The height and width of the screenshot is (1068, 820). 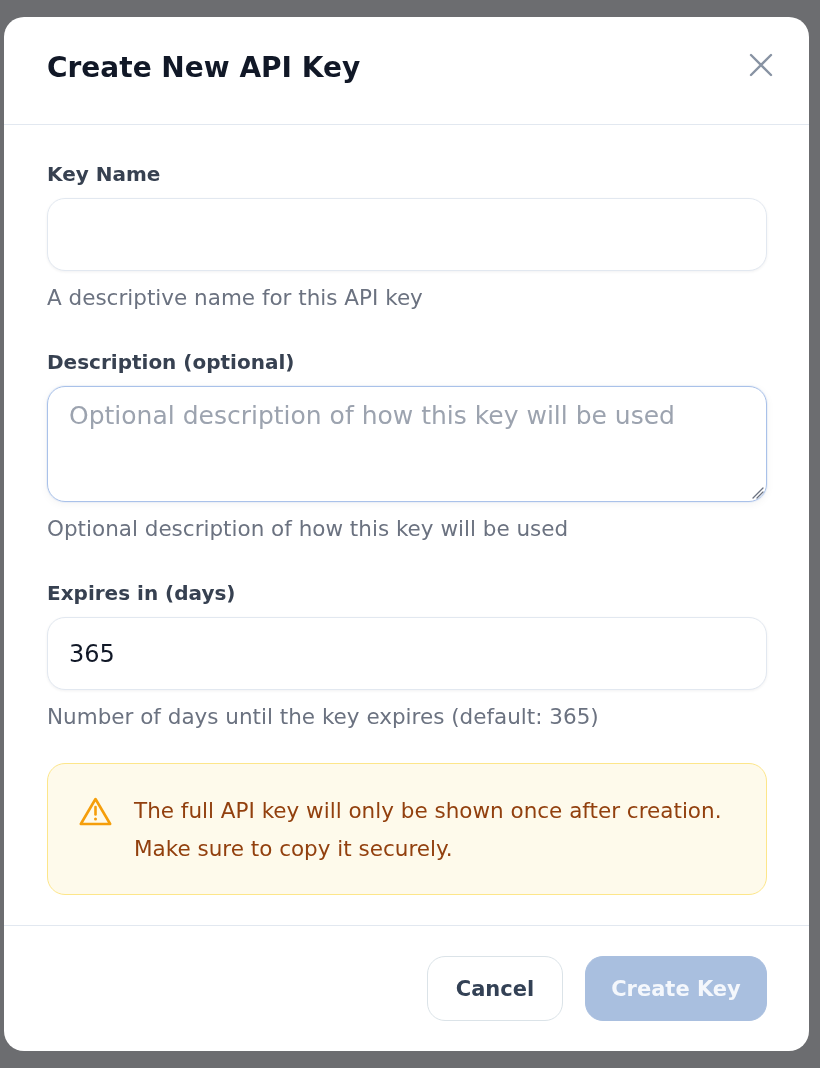 I want to click on resize-handle-icon, so click(x=758, y=493).